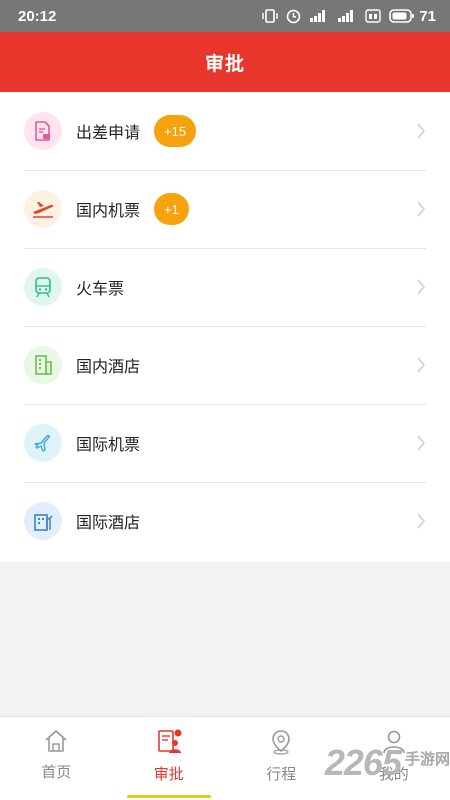  Describe the element at coordinates (108, 523) in the screenshot. I see `item-label: 国际酒店` at that location.